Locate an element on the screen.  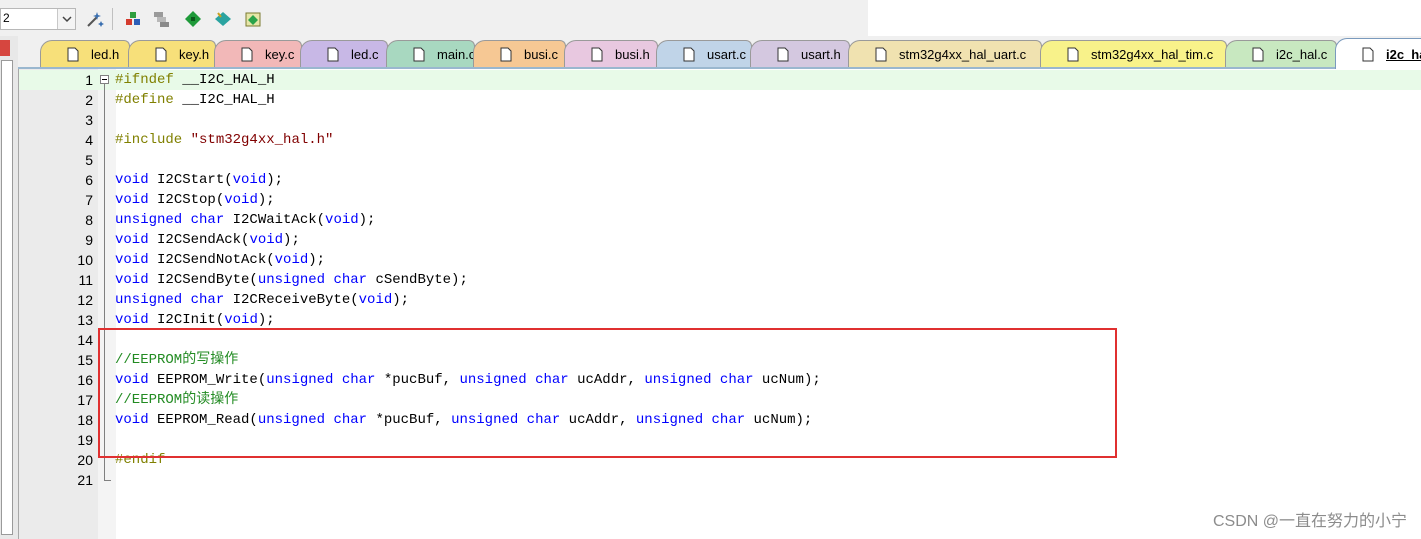
code-line: 2 #define __I2C_HAL_H is located at coordinates (720, 100).